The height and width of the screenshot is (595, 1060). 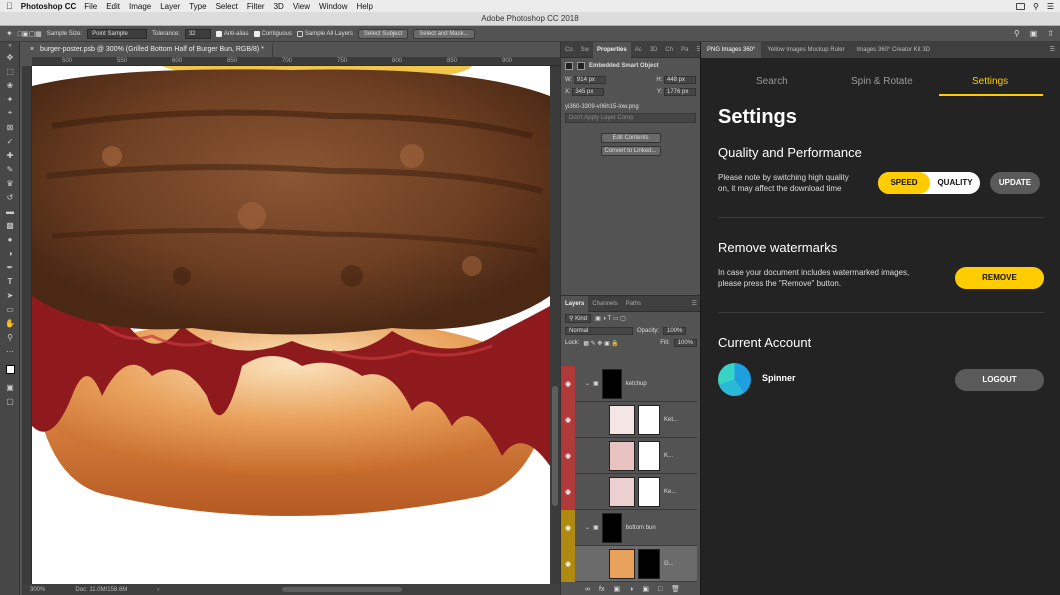 What do you see at coordinates (684, 50) in the screenshot?
I see `tab-paths: Pa` at bounding box center [684, 50].